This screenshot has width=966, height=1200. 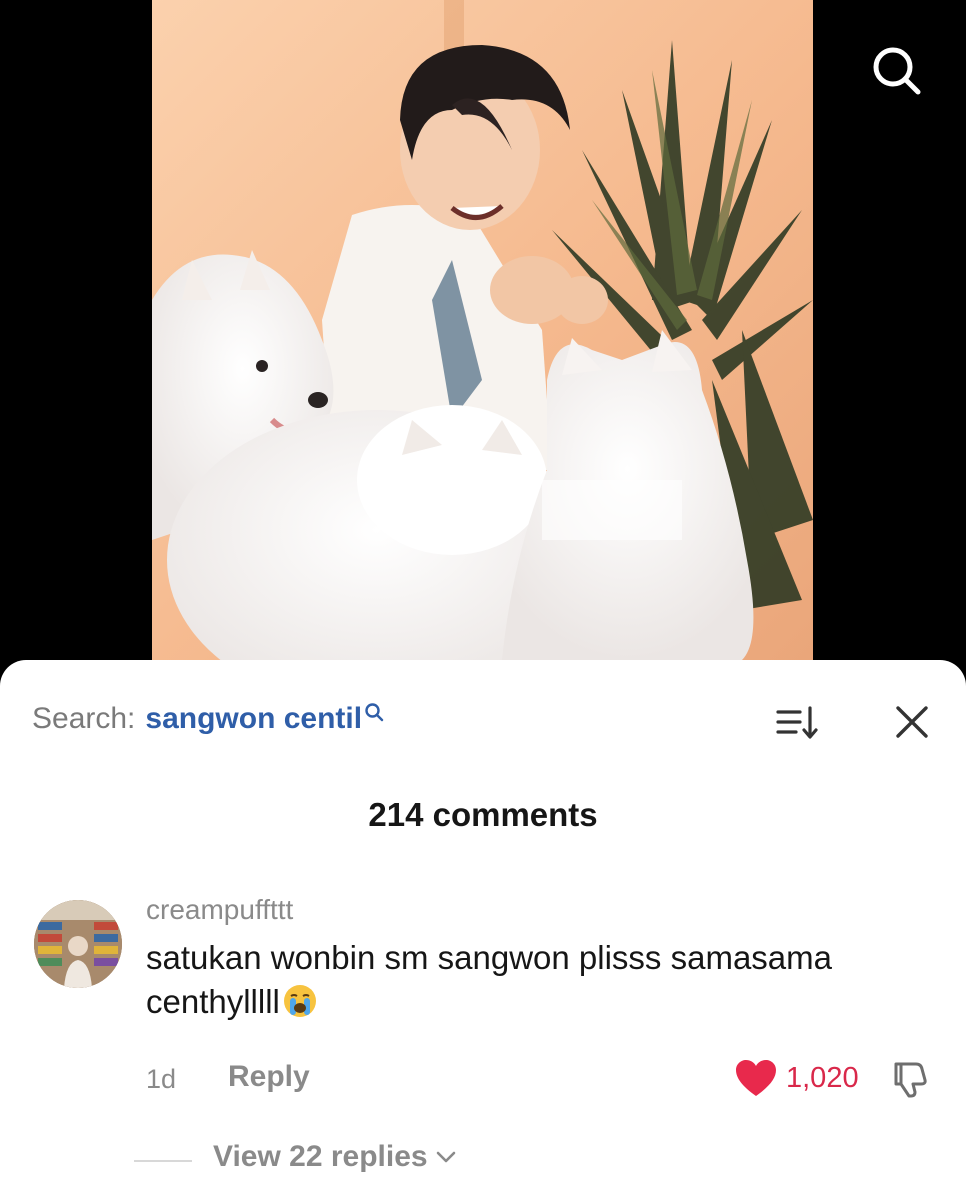 I want to click on comment-username: creampuffttt, so click(x=219, y=910).